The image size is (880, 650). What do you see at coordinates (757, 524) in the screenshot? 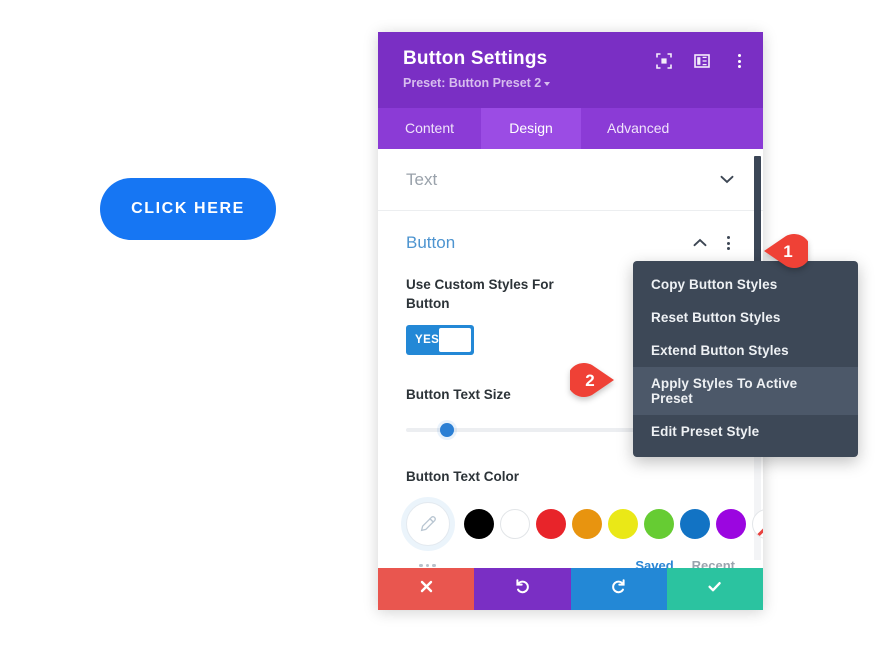
I see `swatch-none` at bounding box center [757, 524].